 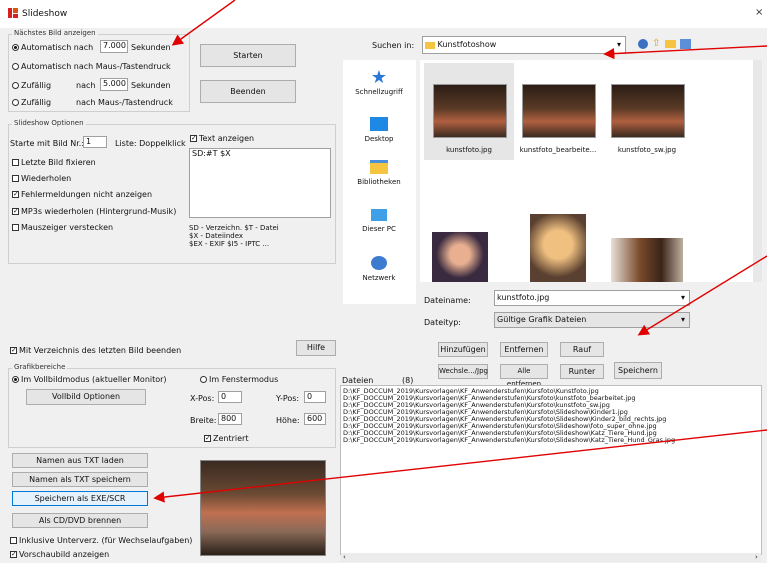 I want to click on options-group-label: Slideshow Optionen, so click(x=49, y=123).